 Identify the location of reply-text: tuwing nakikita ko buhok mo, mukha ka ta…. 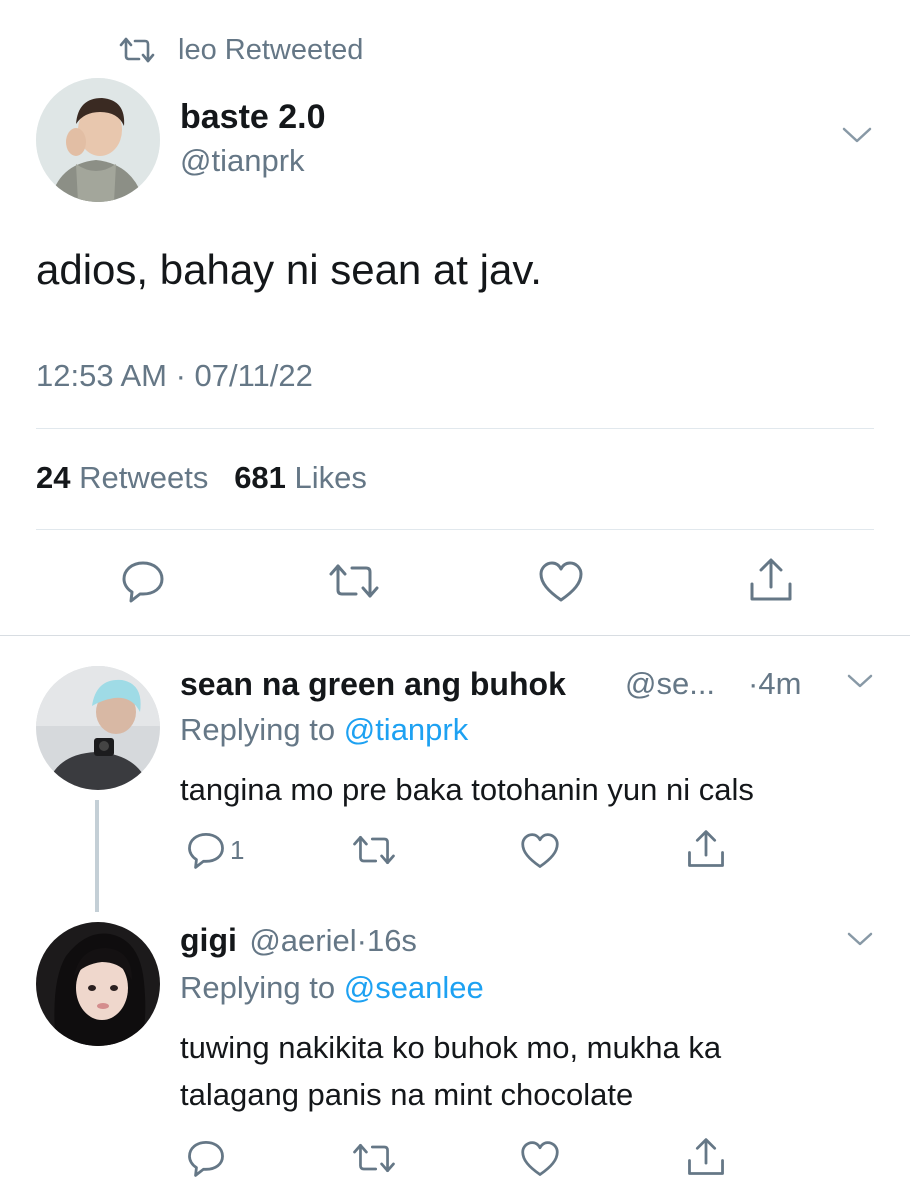
(450, 1071).